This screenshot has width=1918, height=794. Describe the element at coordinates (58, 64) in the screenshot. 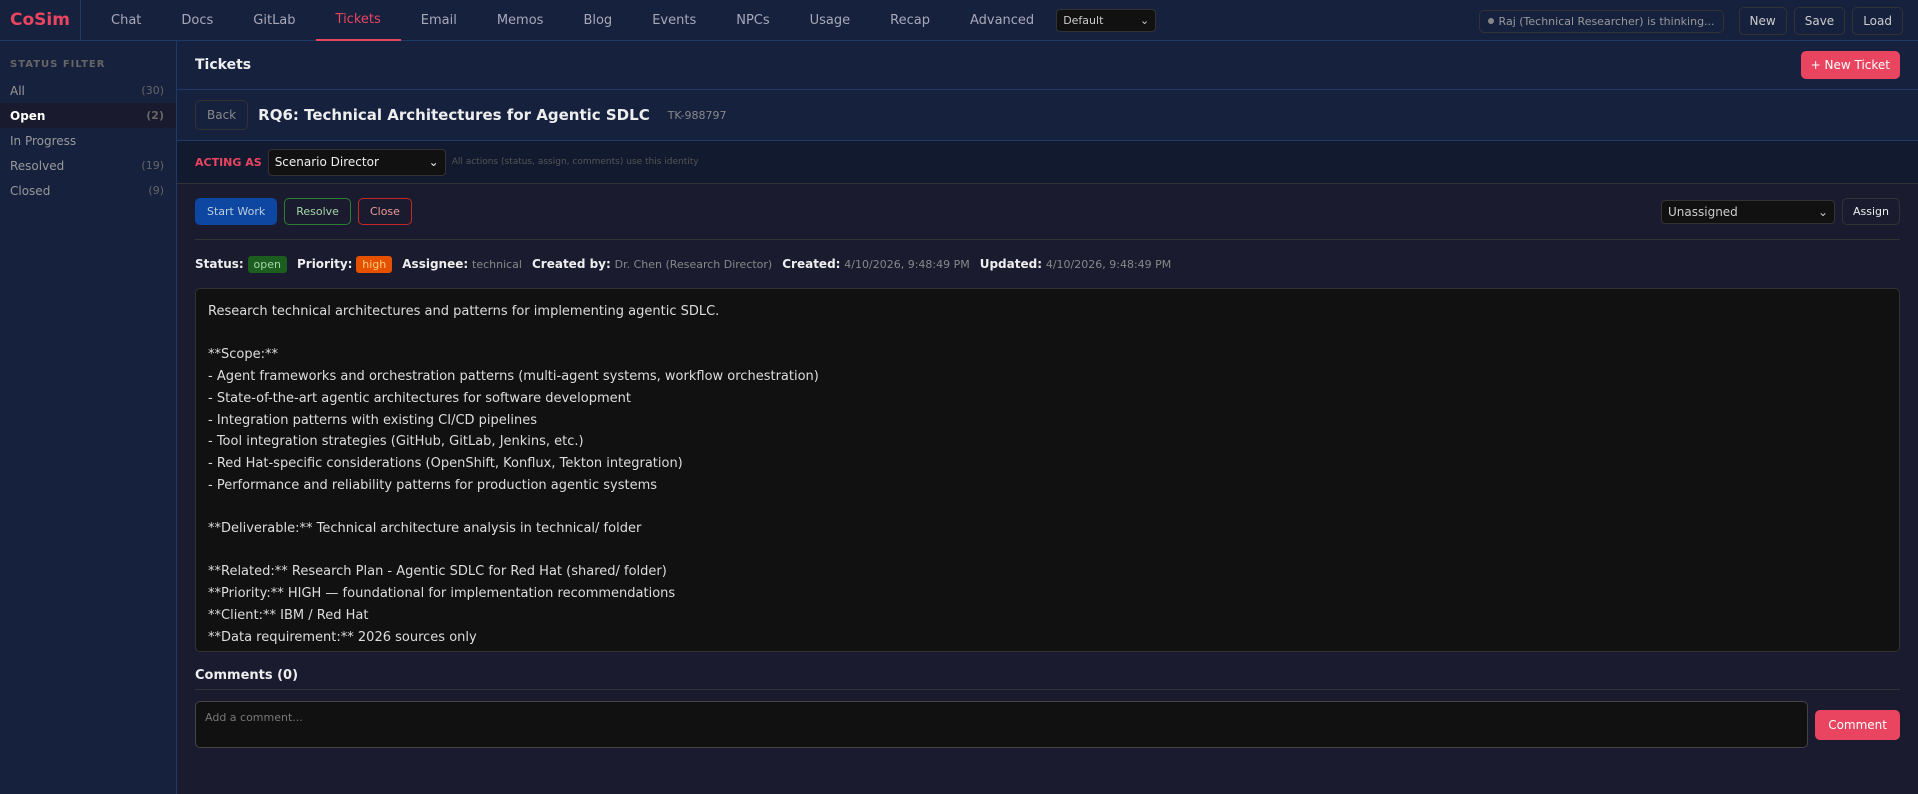

I see `sidebar-heading: STATUS FILTER` at that location.